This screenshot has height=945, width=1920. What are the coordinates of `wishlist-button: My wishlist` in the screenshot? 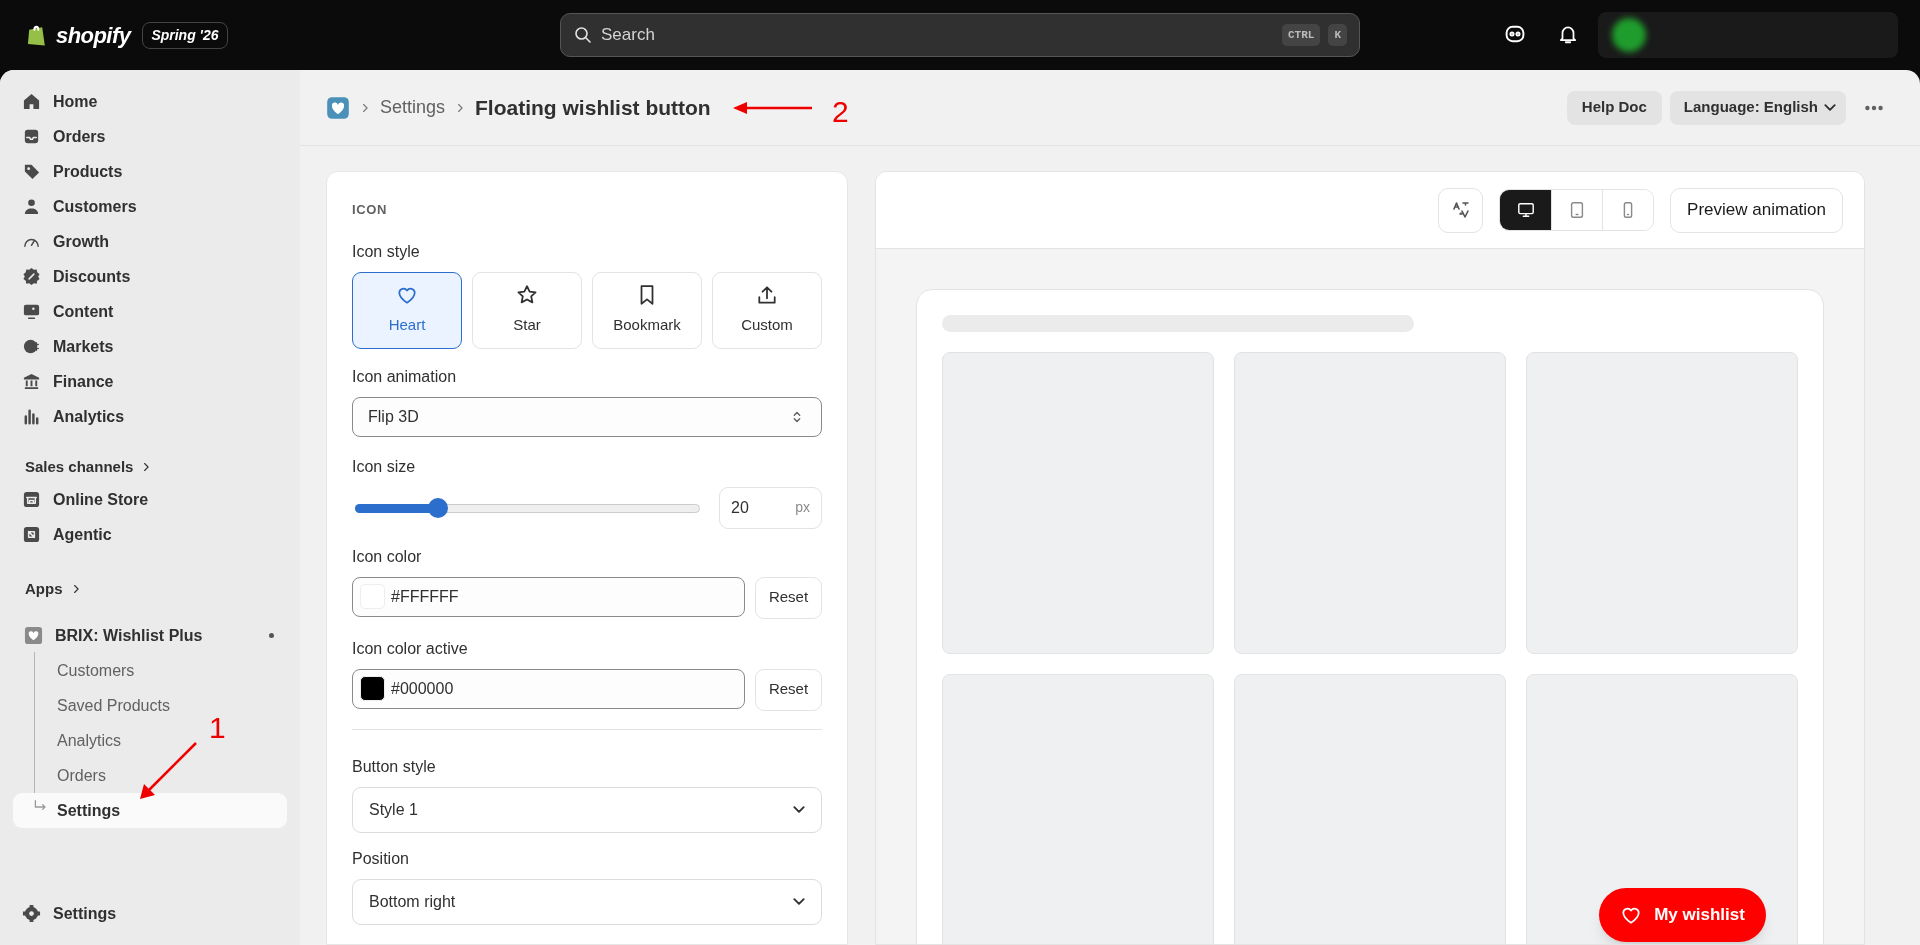 It's located at (1682, 915).